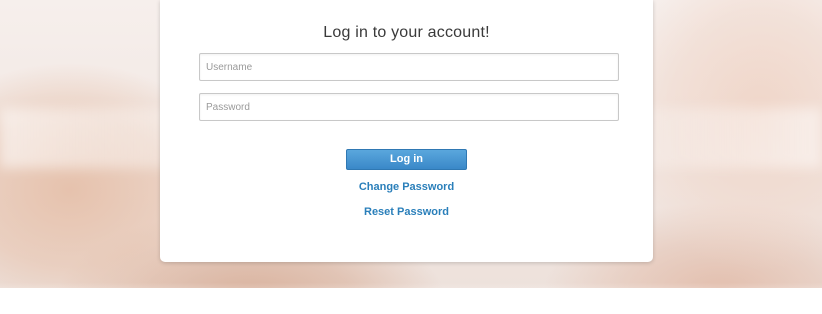  What do you see at coordinates (409, 67) in the screenshot?
I see `username-input` at bounding box center [409, 67].